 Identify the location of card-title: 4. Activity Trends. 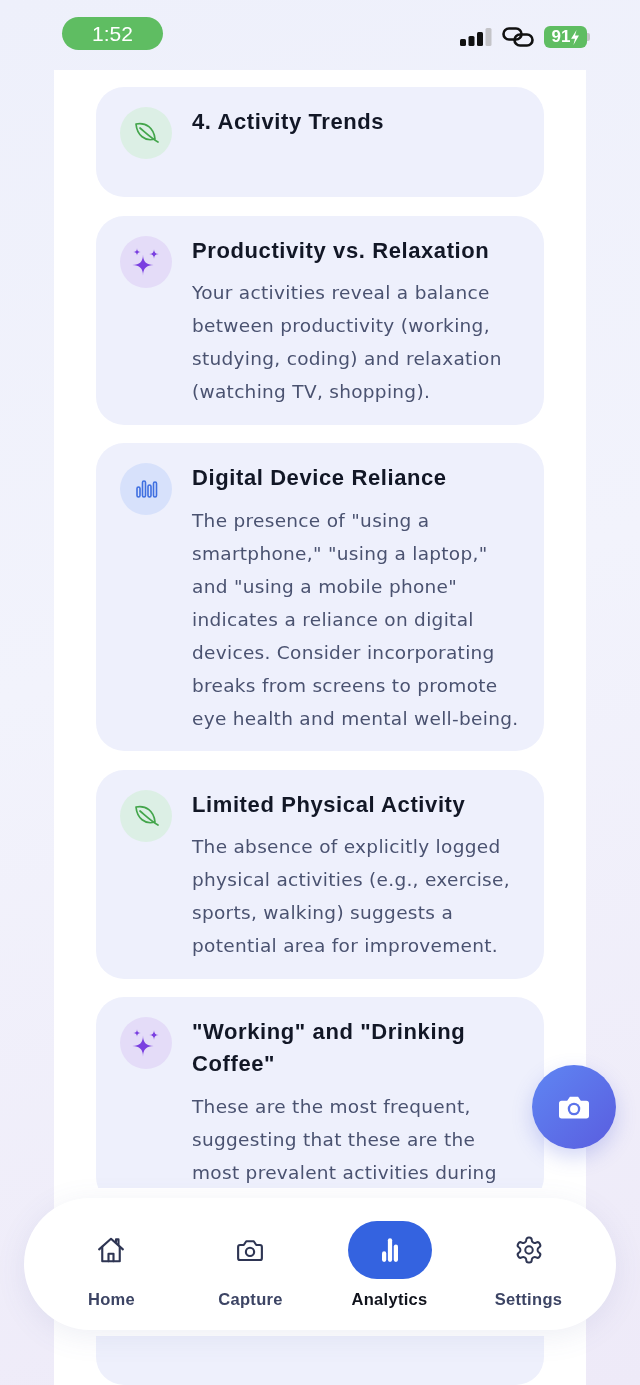
(289, 122).